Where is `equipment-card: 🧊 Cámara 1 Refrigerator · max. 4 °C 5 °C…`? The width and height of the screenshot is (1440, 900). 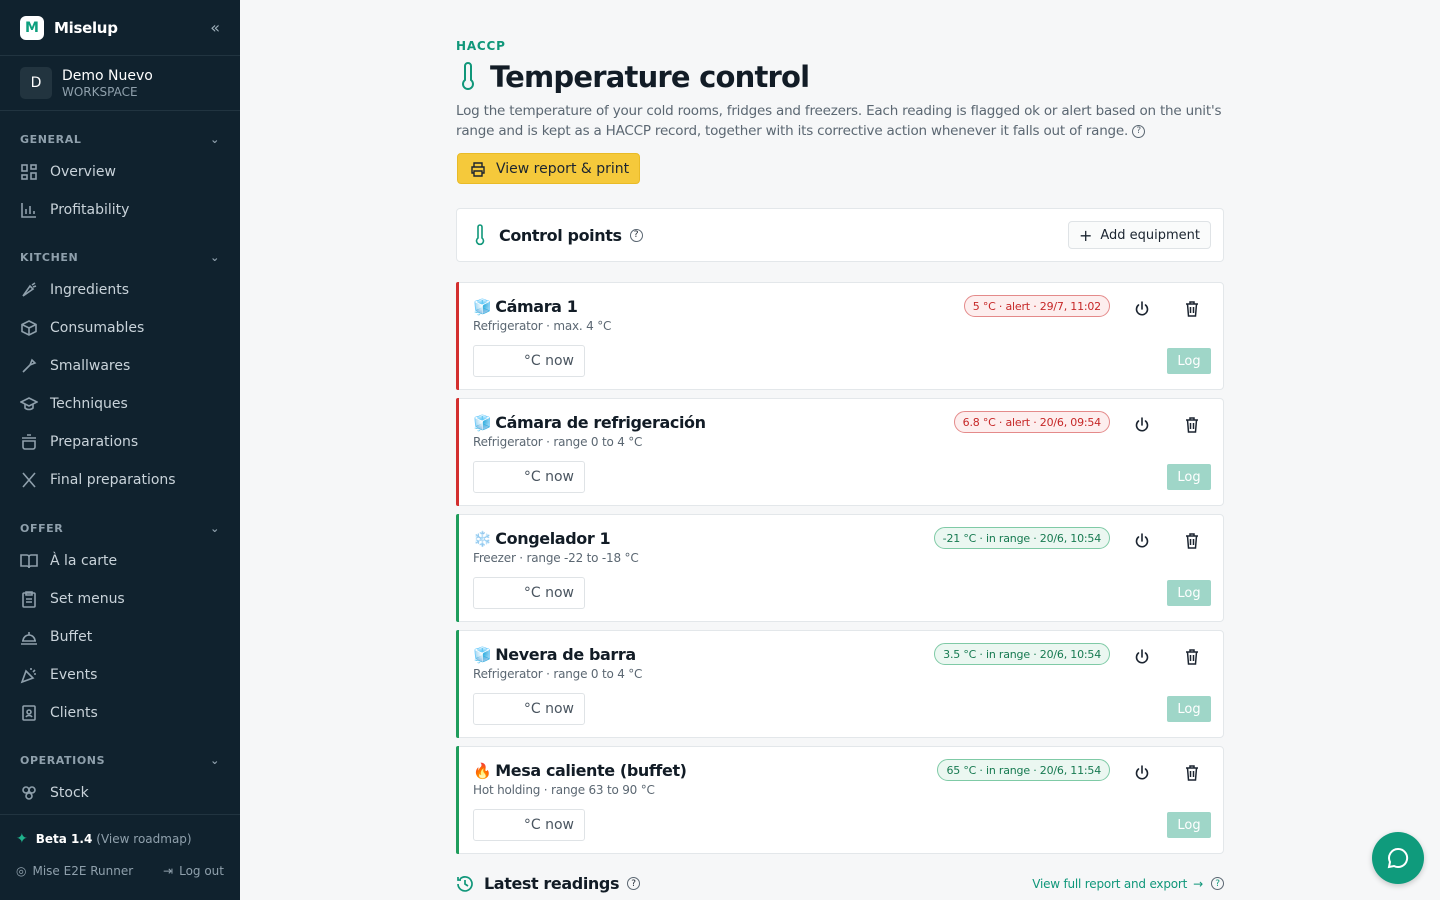
equipment-card: 🧊 Cámara 1 Refrigerator · max. 4 °C 5 °C… is located at coordinates (840, 336).